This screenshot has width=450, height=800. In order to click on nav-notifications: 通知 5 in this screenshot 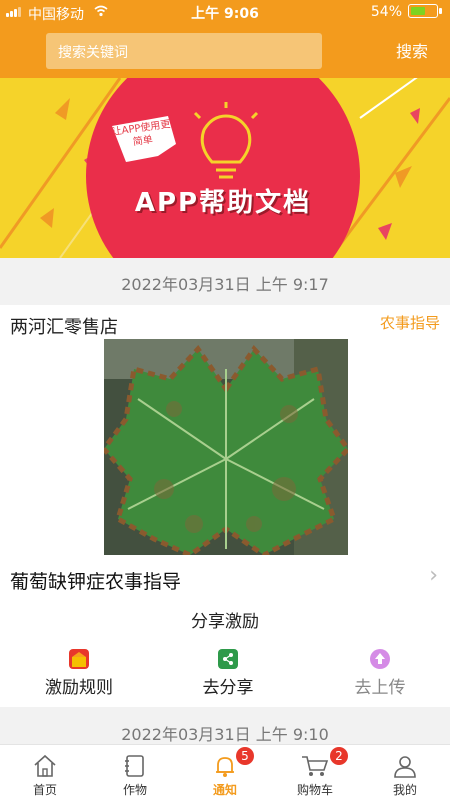, I will do `click(225, 772)`.